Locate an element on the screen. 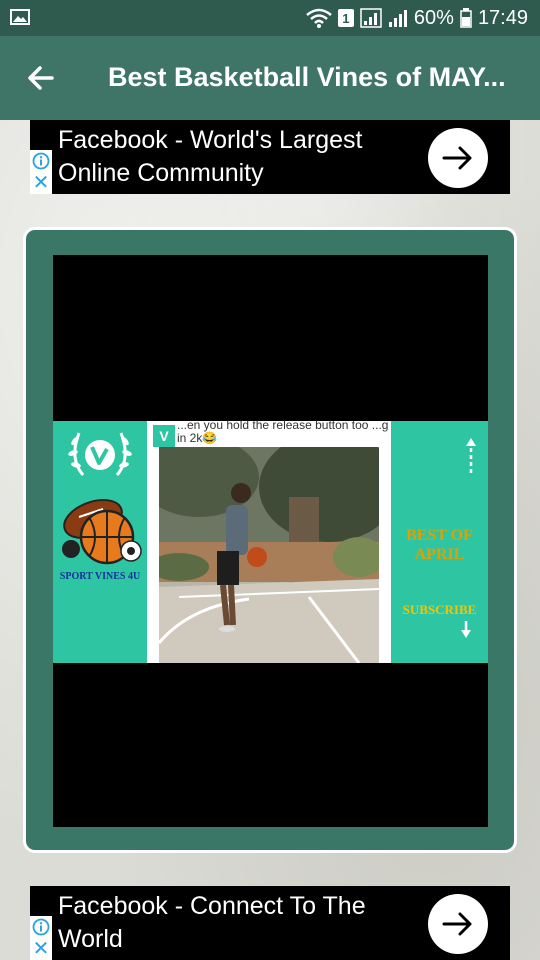  arrow-left-icon is located at coordinates (41, 78).